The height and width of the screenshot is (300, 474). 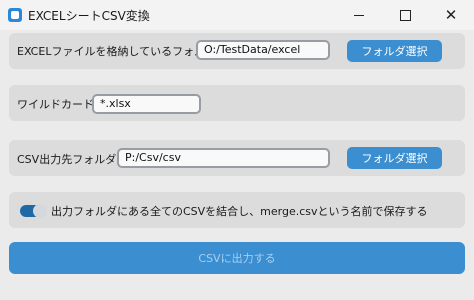 What do you see at coordinates (40, 211) in the screenshot?
I see `toggle-knob` at bounding box center [40, 211].